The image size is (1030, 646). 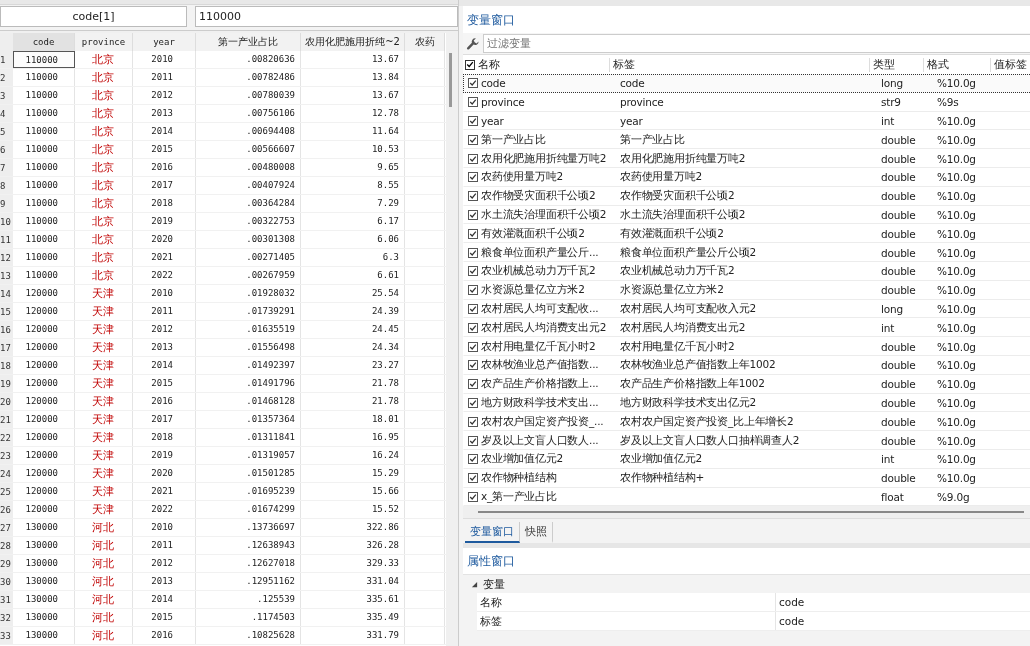 I want to click on variable-row: code code long %10.0g, so click(x=746, y=83).